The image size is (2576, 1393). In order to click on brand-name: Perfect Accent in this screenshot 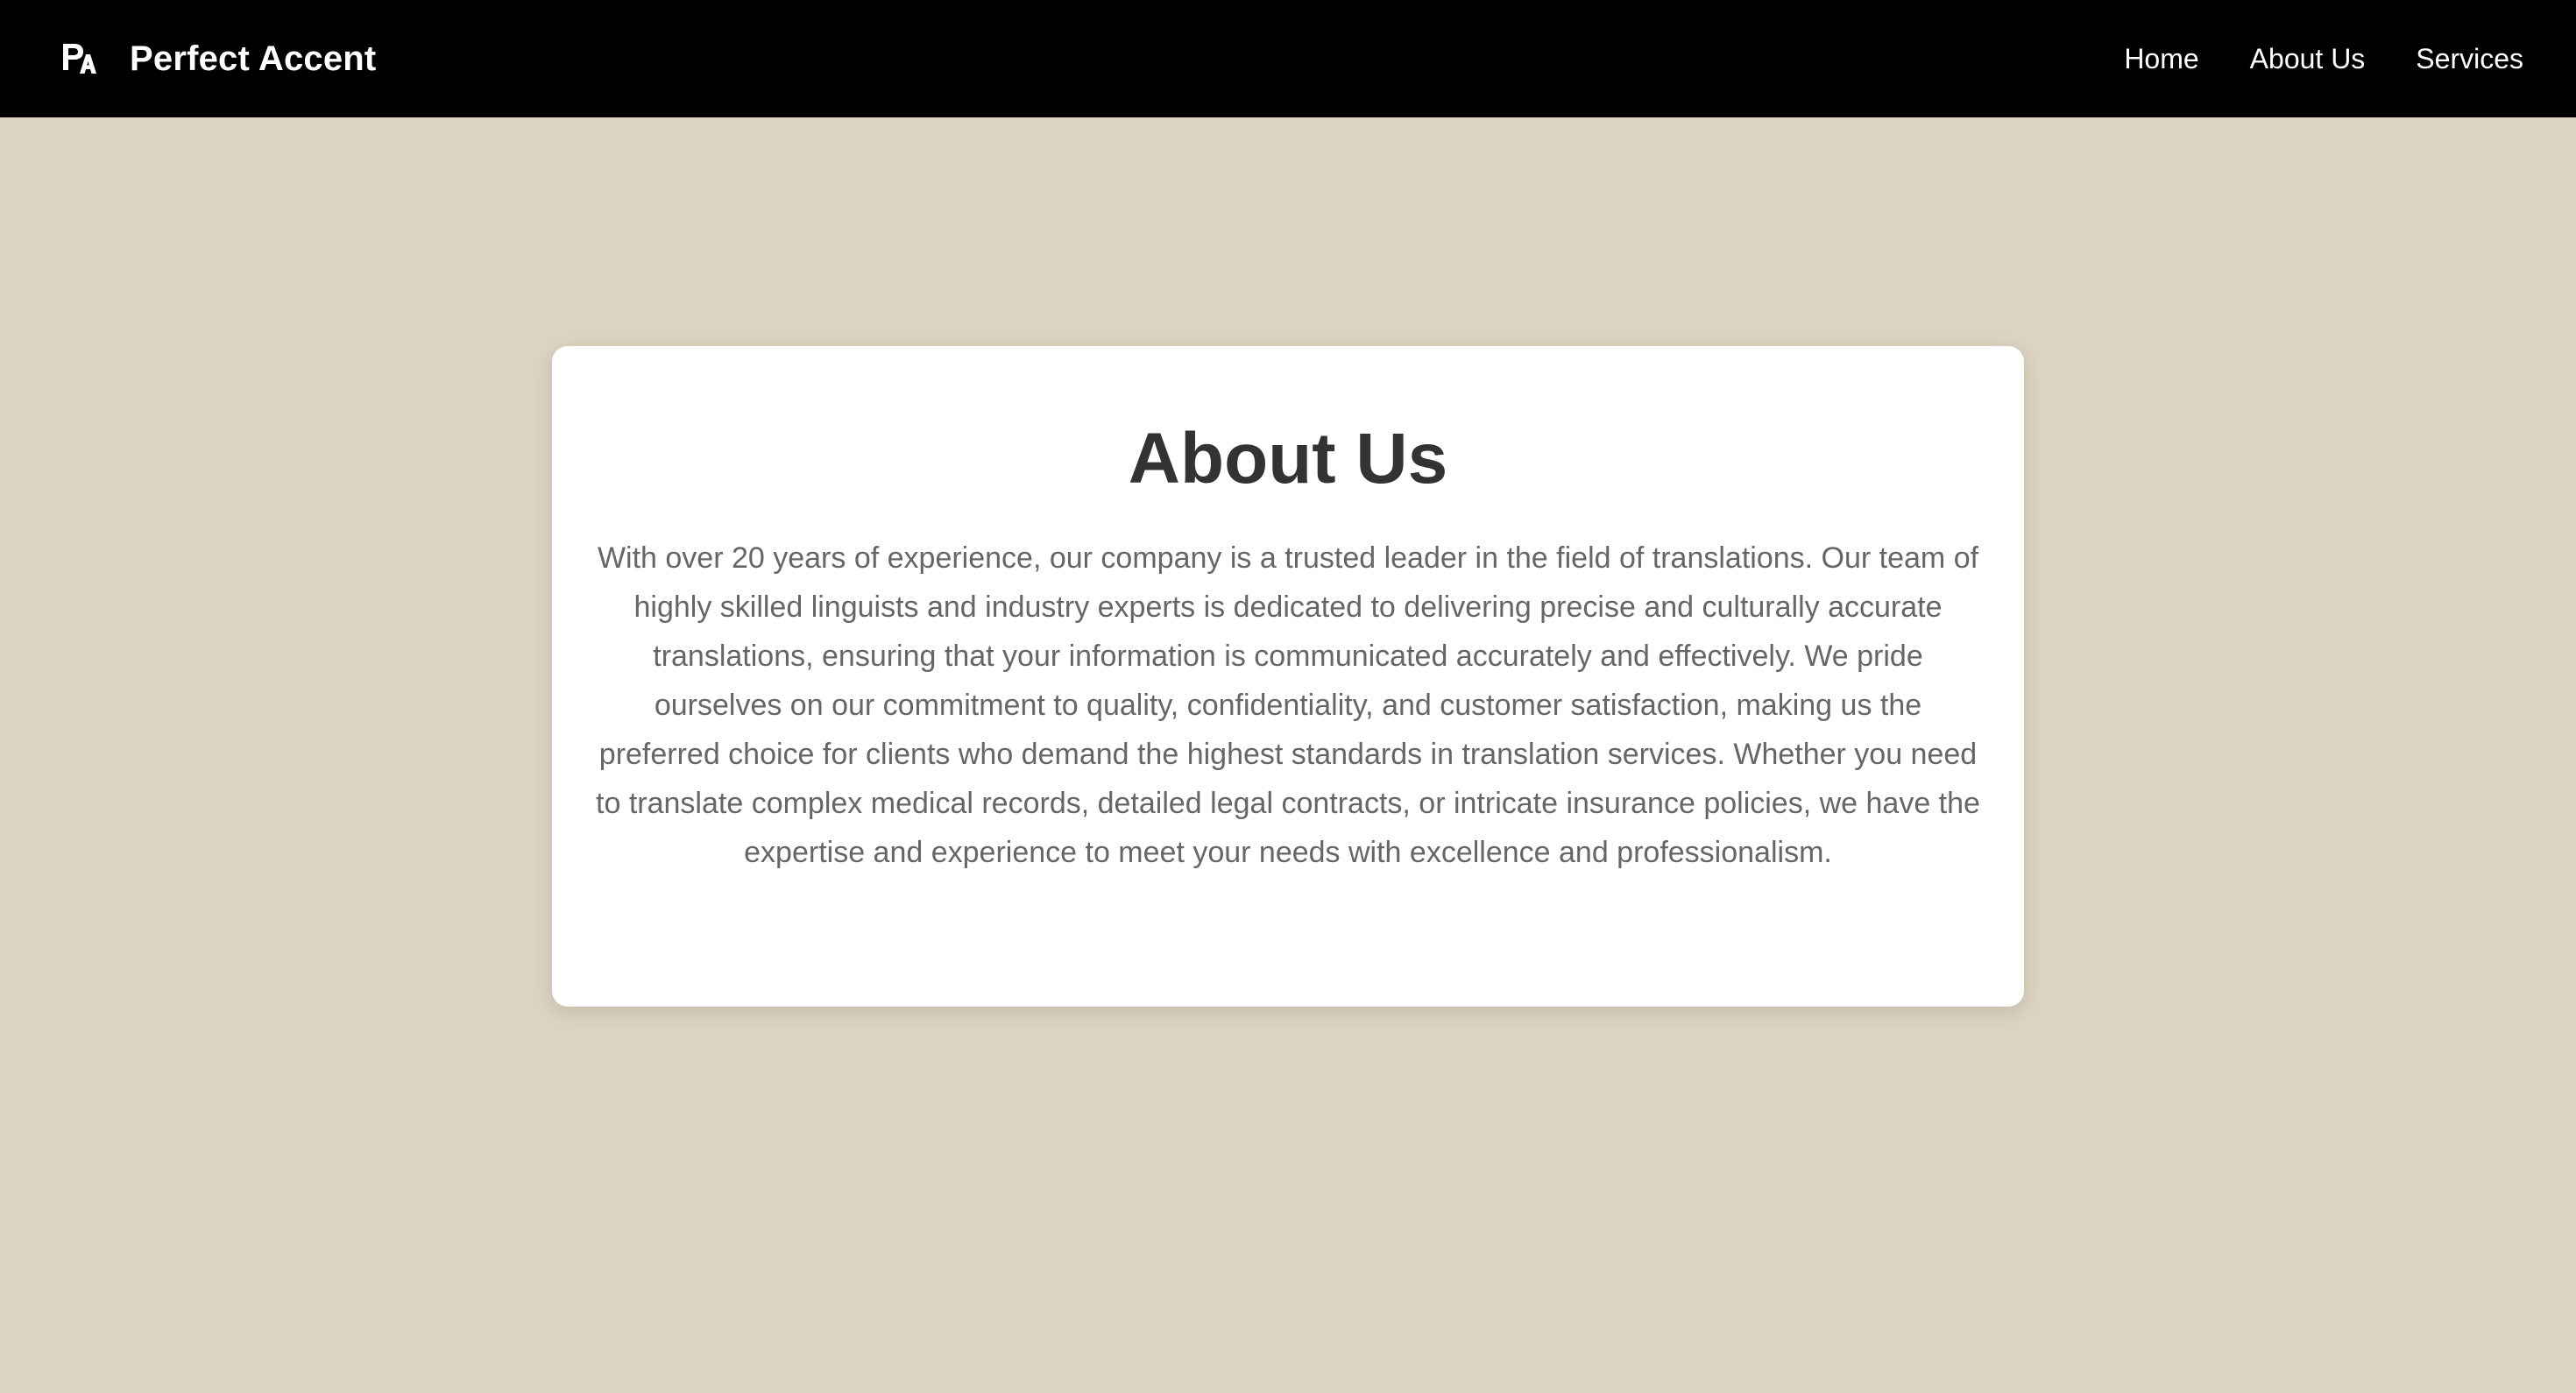, I will do `click(253, 59)`.